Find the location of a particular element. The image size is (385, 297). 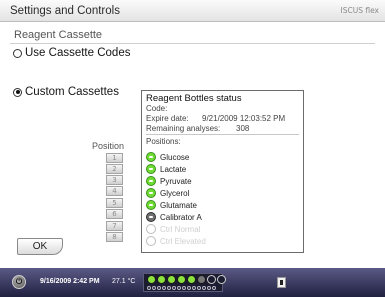

reagent-name: Glutamate is located at coordinates (178, 205).